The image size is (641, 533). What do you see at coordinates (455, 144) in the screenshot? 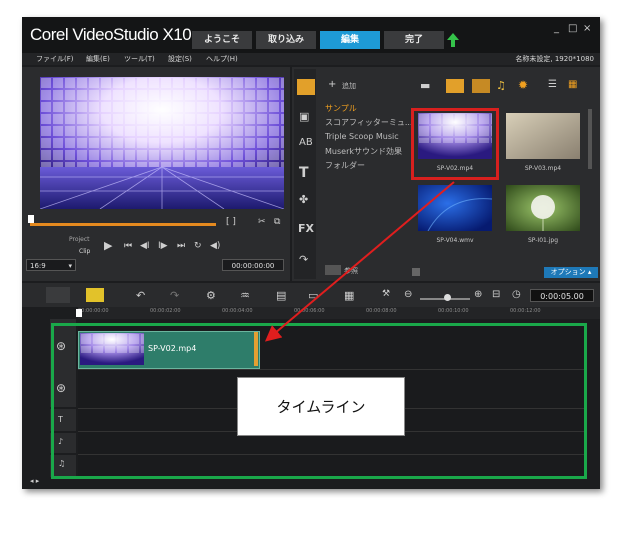
I see `thumb-highlight-frame` at bounding box center [455, 144].